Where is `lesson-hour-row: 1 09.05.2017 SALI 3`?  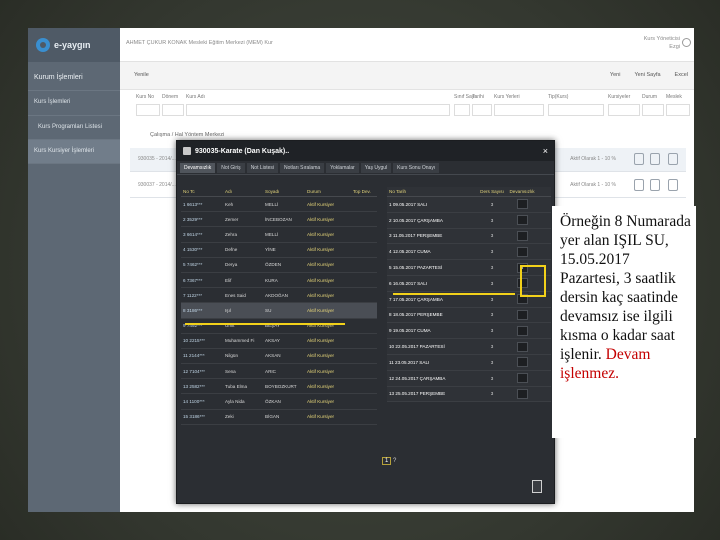 lesson-hour-row: 1 09.05.2017 SALI 3 is located at coordinates (469, 205).